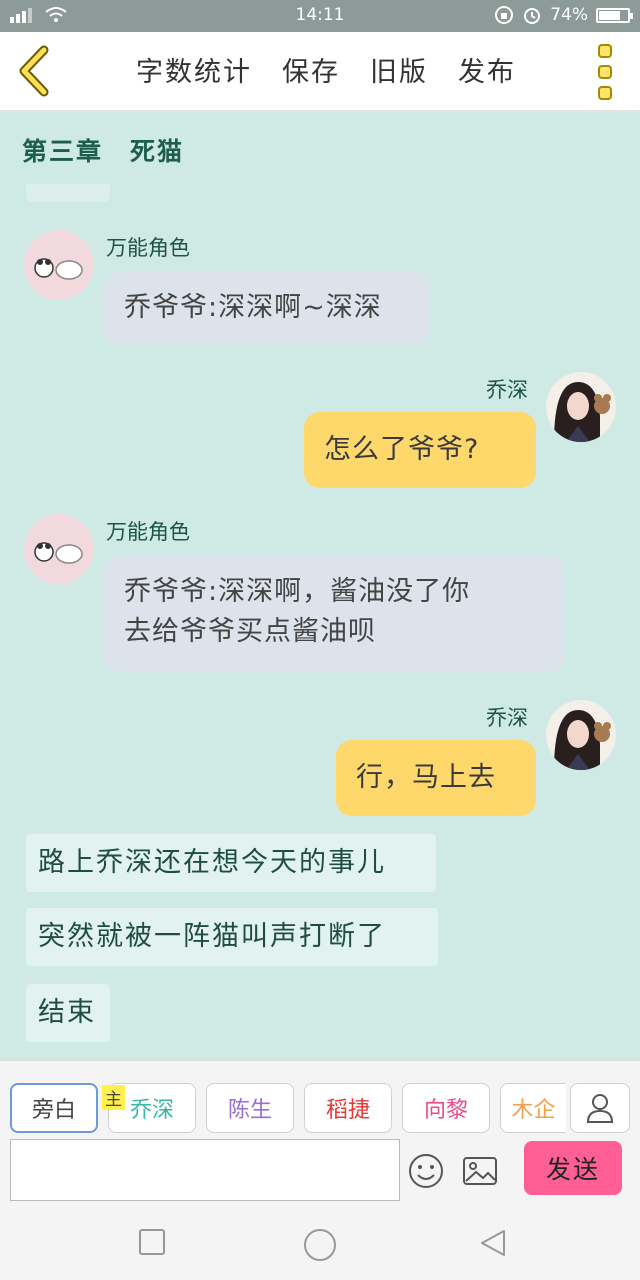  I want to click on lock-rotation-icon, so click(504, 15).